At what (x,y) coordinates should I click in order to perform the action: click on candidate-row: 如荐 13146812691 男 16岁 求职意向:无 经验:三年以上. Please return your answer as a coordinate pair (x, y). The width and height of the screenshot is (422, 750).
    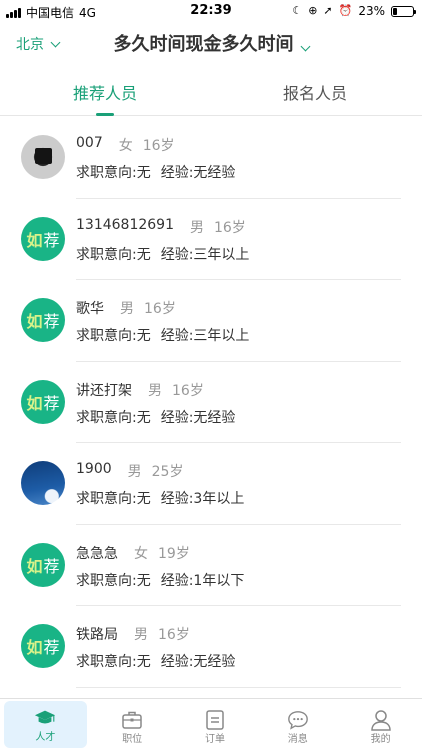
    Looking at the image, I should click on (211, 239).